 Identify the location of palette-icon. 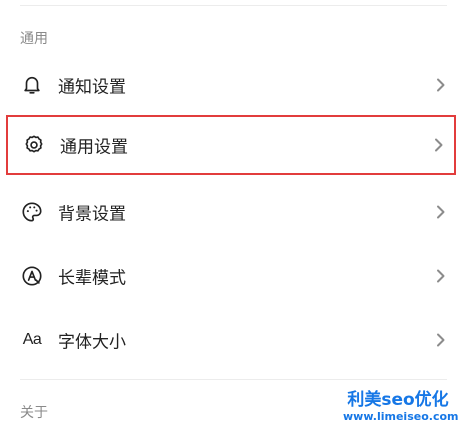
(32, 212).